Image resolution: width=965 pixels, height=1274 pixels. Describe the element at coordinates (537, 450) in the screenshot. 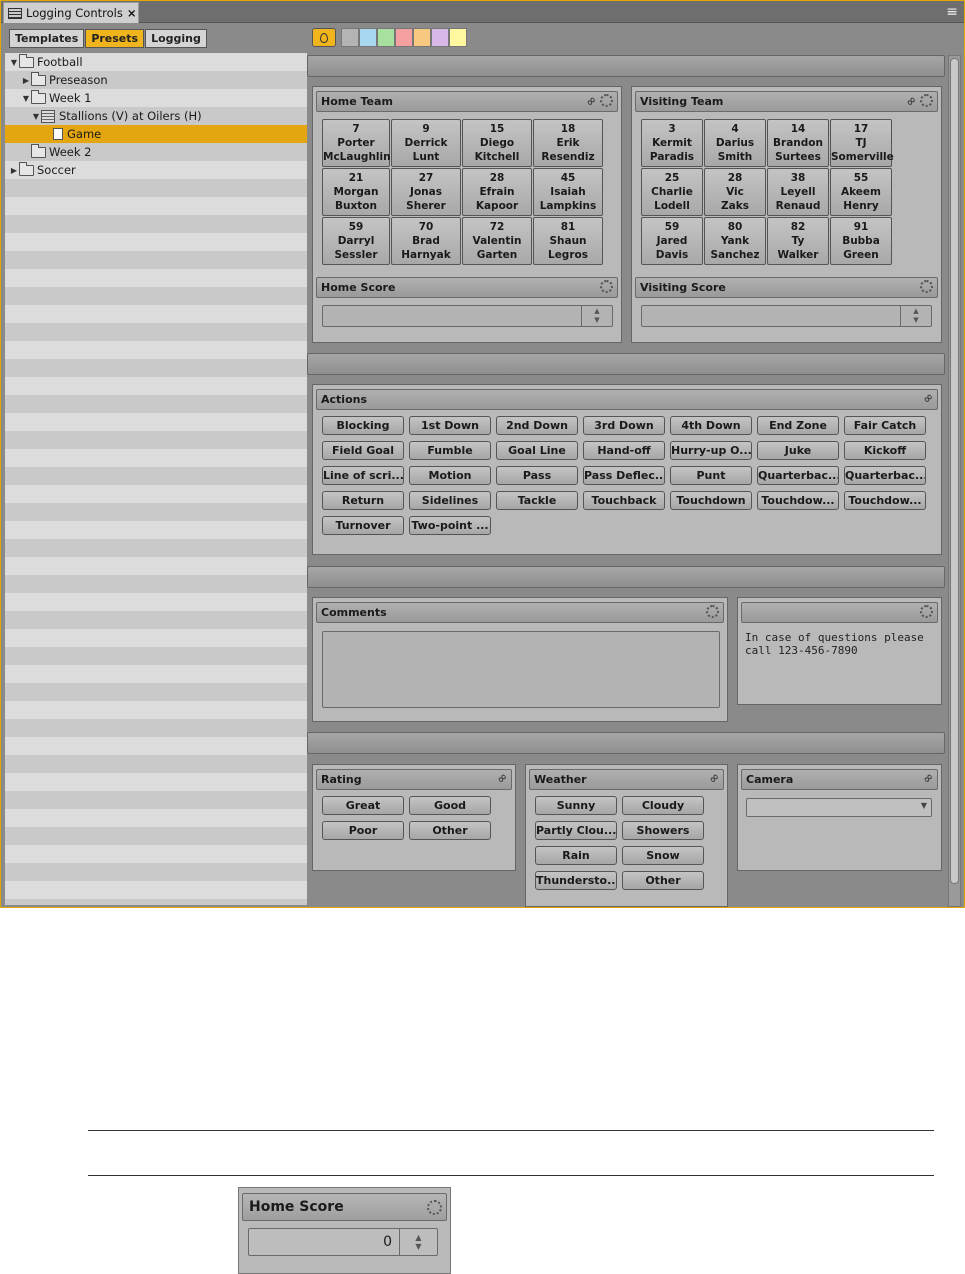

I see `actions-button: Goal Line` at that location.